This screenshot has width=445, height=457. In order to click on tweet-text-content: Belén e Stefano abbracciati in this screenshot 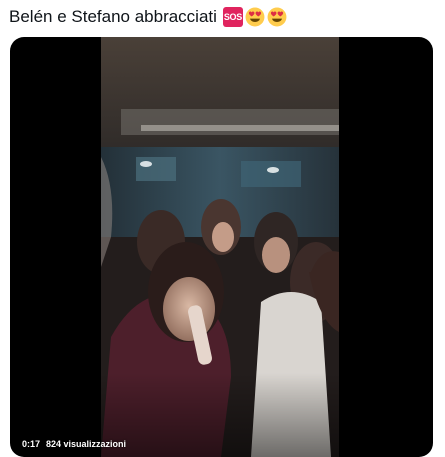, I will do `click(113, 16)`.